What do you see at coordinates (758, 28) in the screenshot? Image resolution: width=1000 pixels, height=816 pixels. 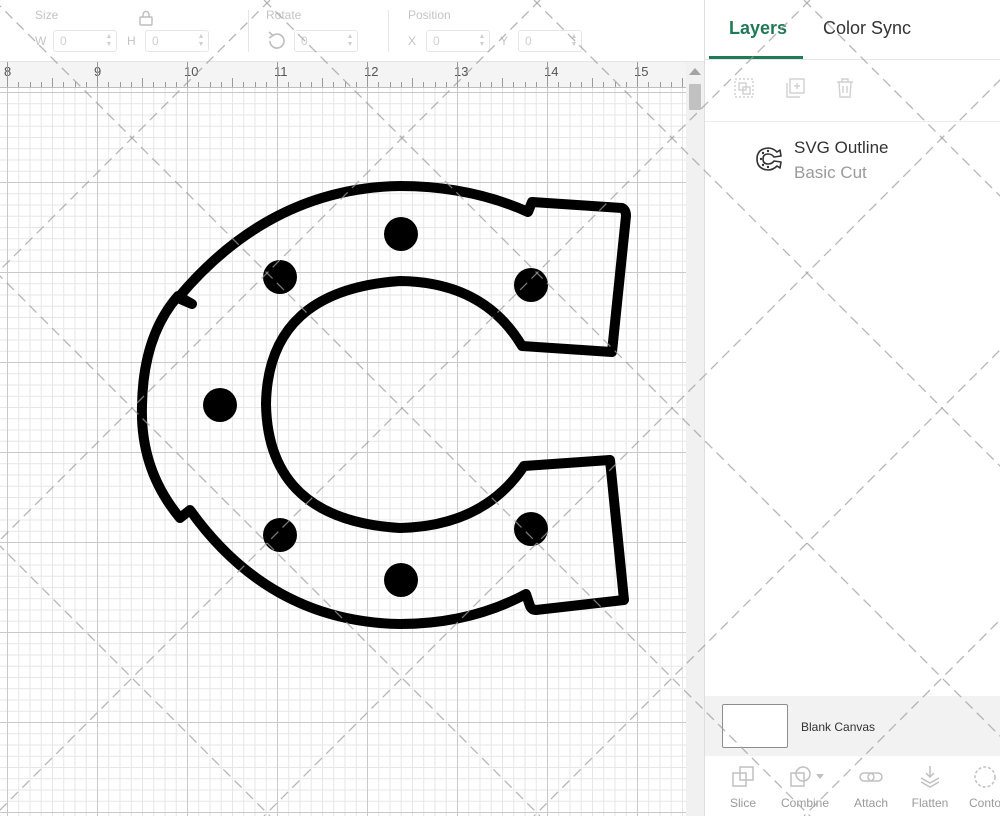 I see `tab-layers: Layers` at bounding box center [758, 28].